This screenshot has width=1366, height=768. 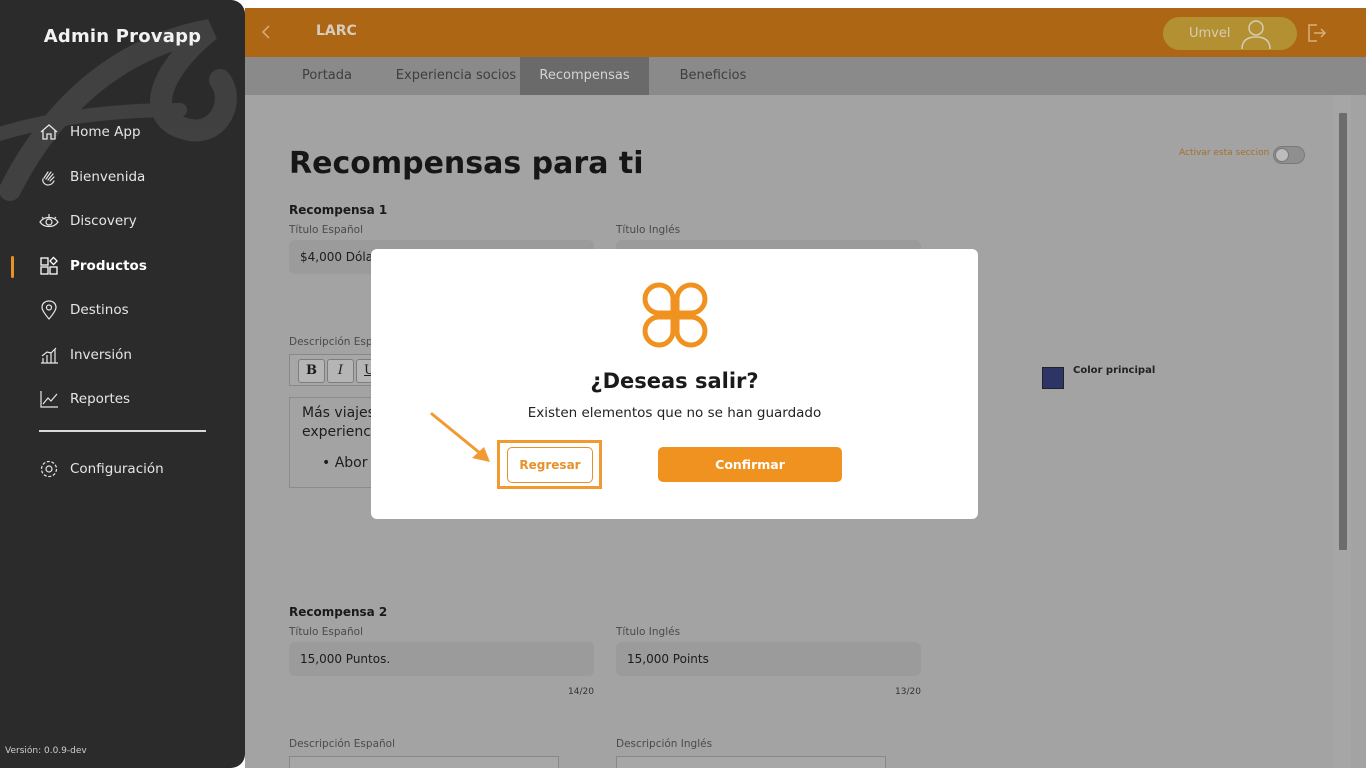 I want to click on sidebar-item-label: Destinos, so click(x=99, y=310).